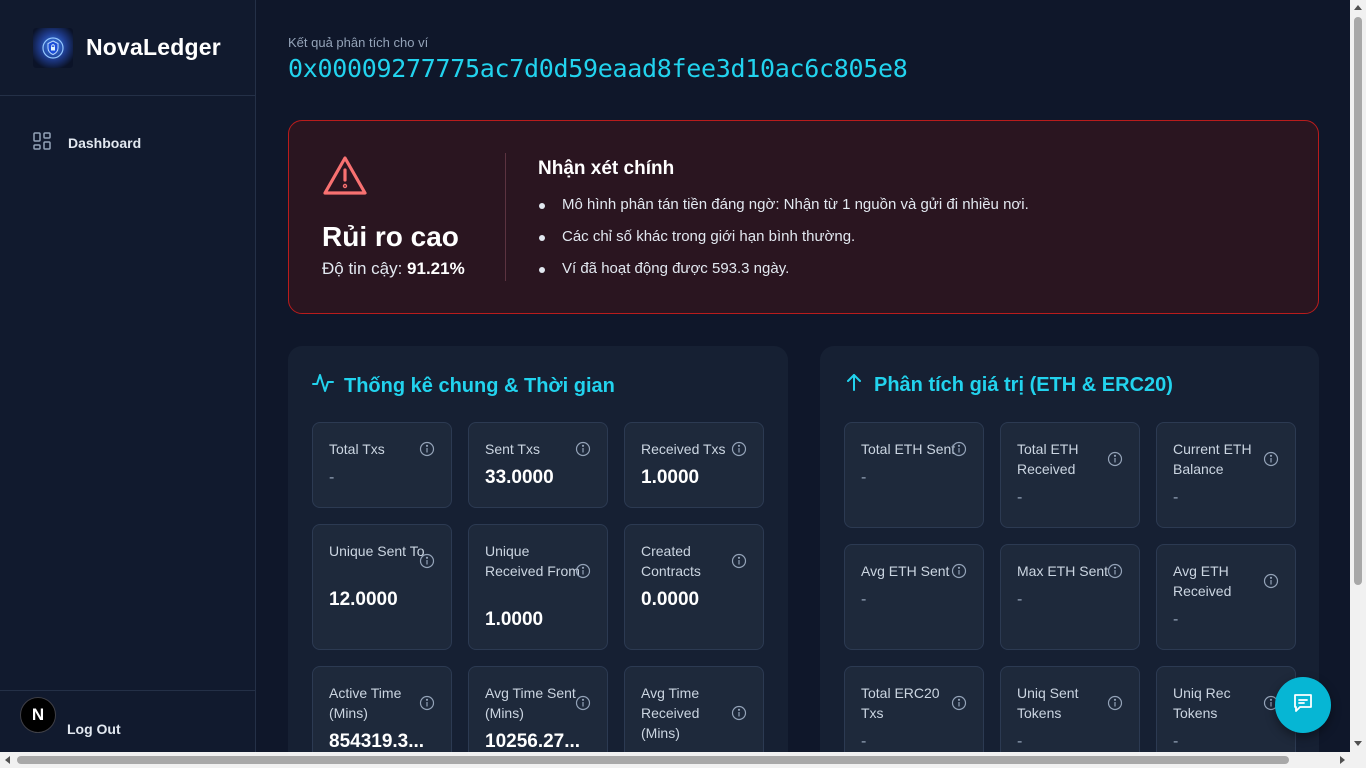  Describe the element at coordinates (1048, 459) in the screenshot. I see `metric-label: Total ETH Received` at that location.